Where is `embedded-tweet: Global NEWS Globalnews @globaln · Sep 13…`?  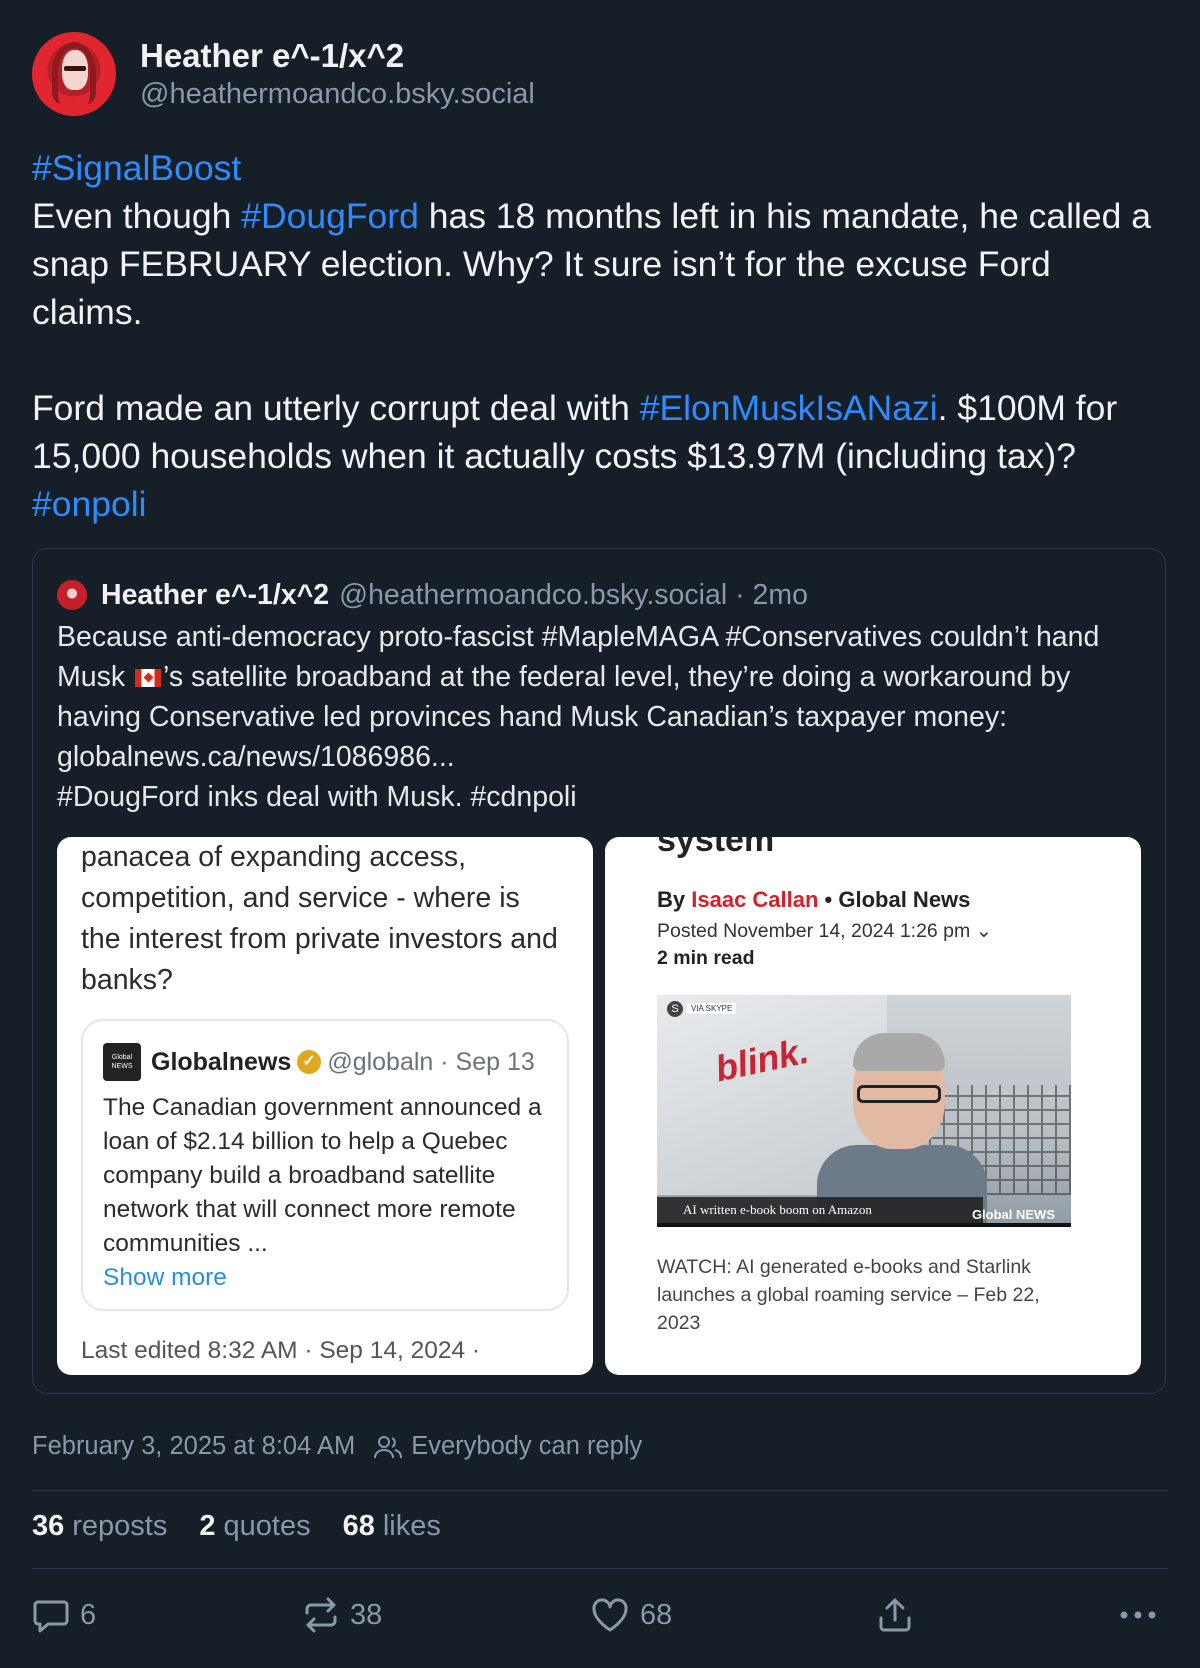 embedded-tweet: Global NEWS Globalnews @globaln · Sep 13… is located at coordinates (325, 1165).